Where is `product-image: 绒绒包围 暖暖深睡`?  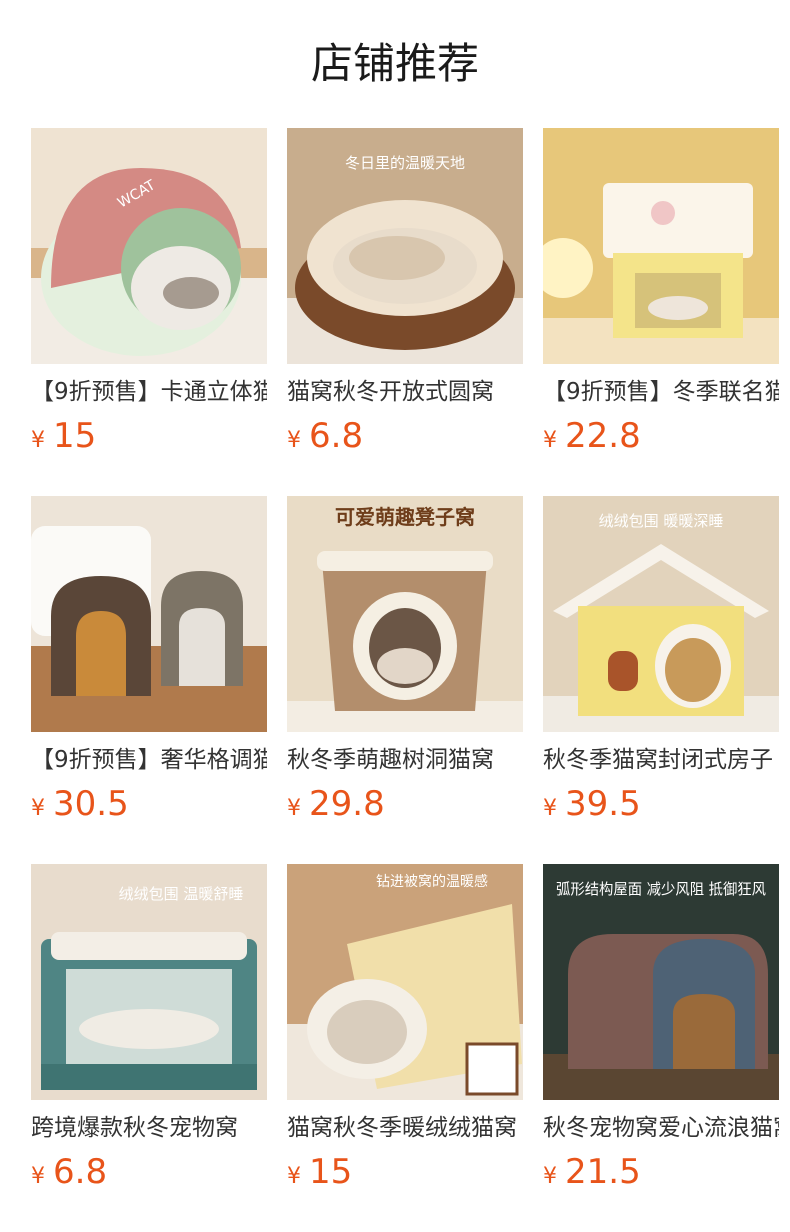
product-image: 绒绒包围 暖暖深睡 is located at coordinates (661, 614).